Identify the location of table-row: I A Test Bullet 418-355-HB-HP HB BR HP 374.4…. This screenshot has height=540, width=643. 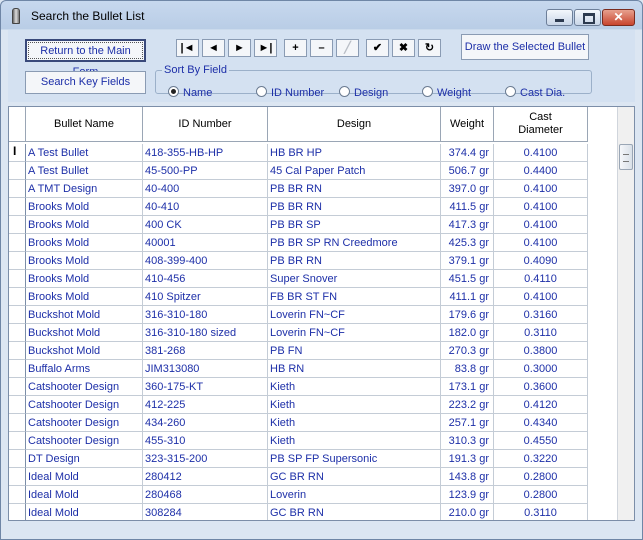
(313, 153).